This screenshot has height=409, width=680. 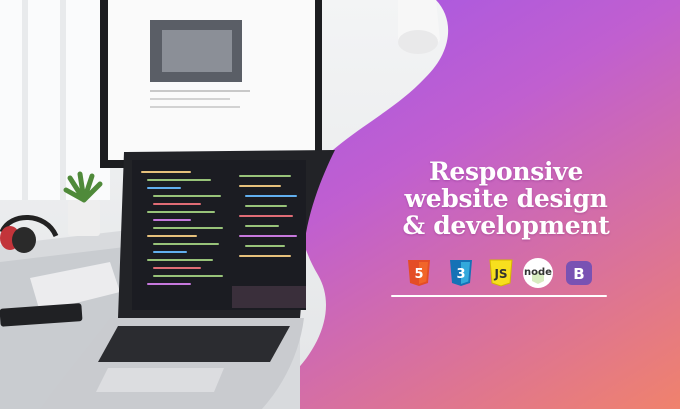 I want to click on headline: Responsive website design & development, so click(x=506, y=198).